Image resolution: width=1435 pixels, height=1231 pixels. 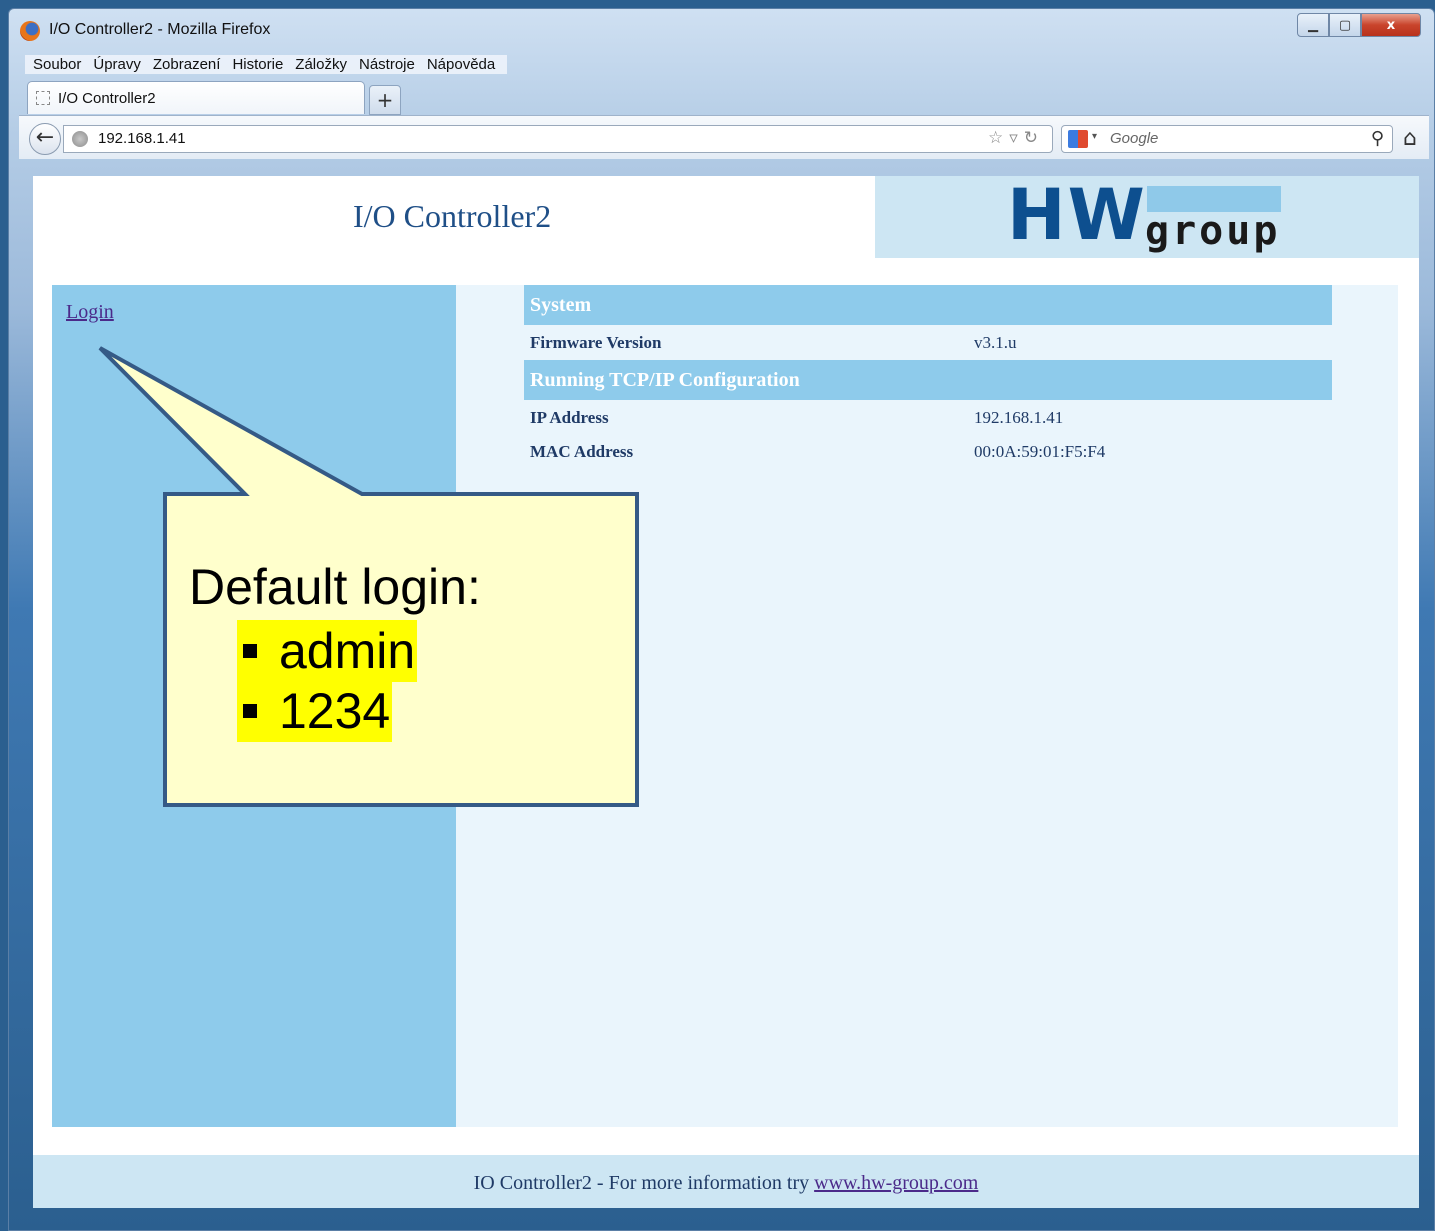 What do you see at coordinates (596, 342) in the screenshot?
I see `firmware-version-label: Firmware Version` at bounding box center [596, 342].